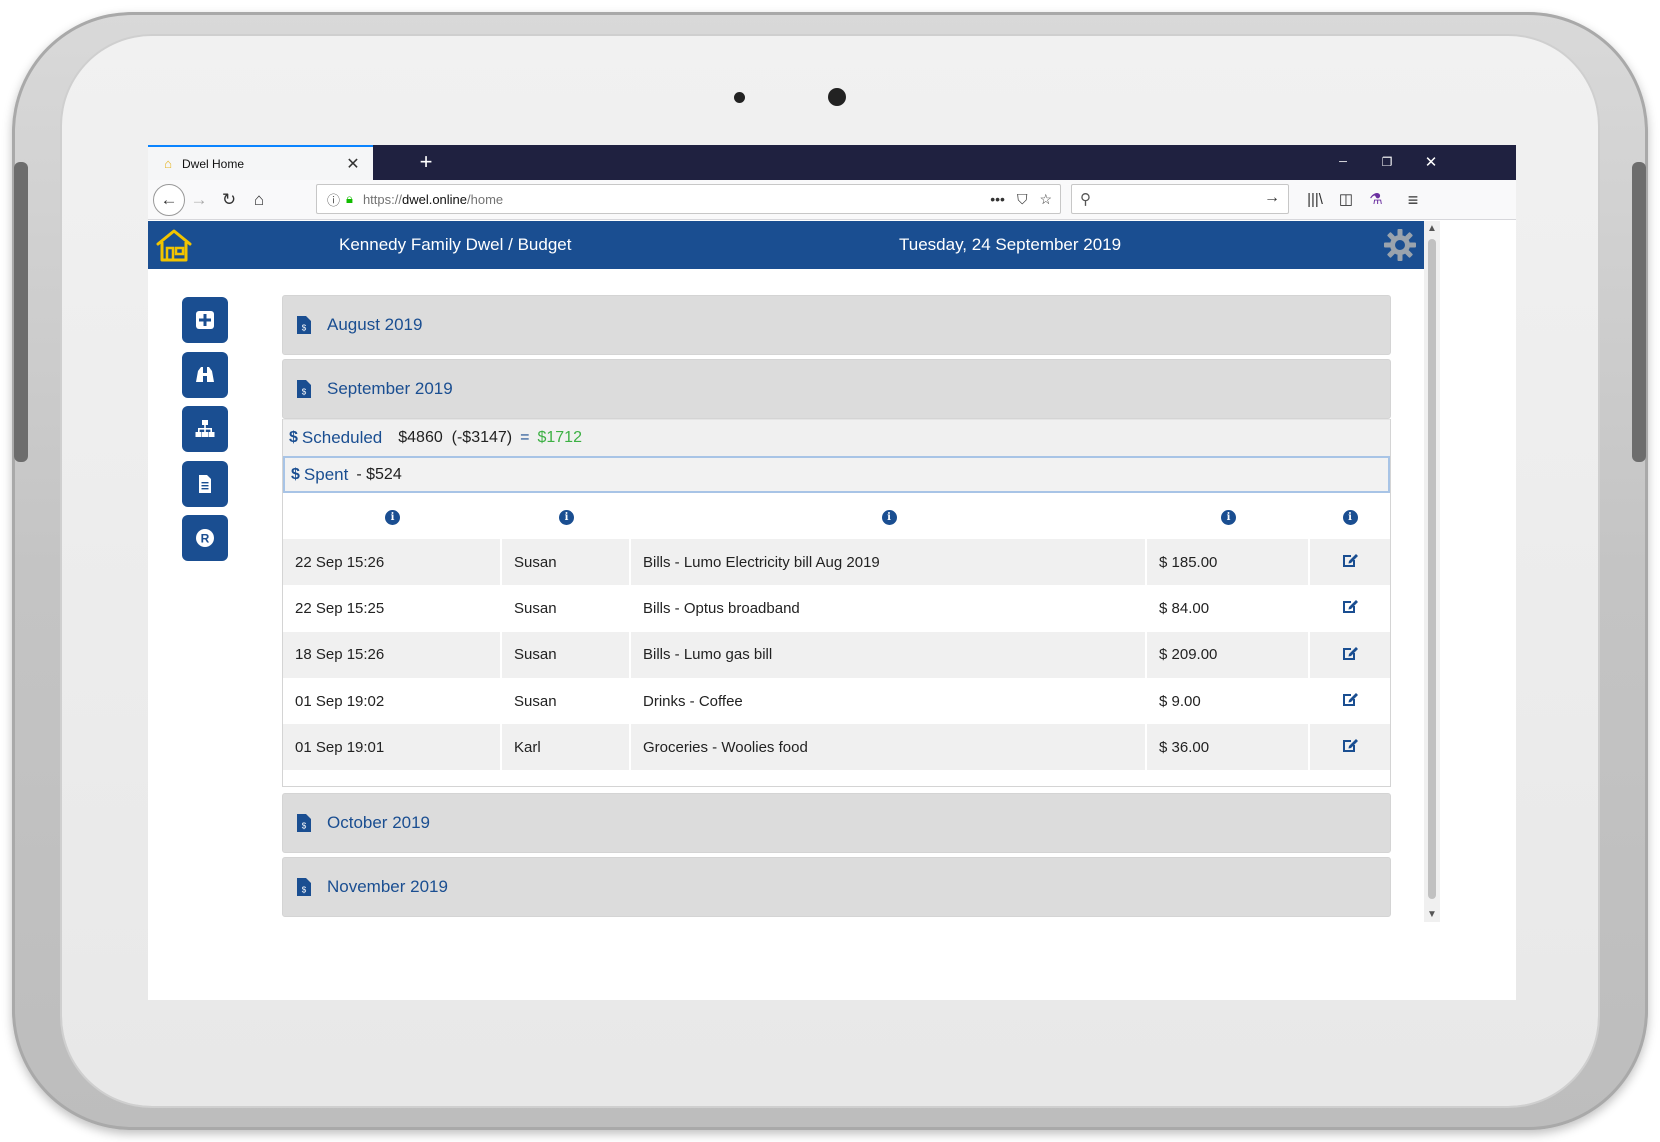 The image size is (1660, 1142). What do you see at coordinates (379, 474) in the screenshot?
I see `spent-amount: - $524` at bounding box center [379, 474].